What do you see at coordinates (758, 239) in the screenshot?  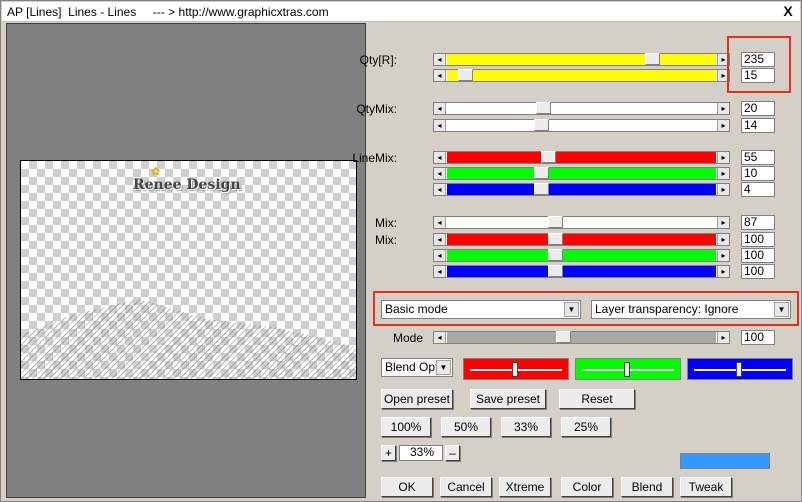 I see `mix-red-value: 100` at bounding box center [758, 239].